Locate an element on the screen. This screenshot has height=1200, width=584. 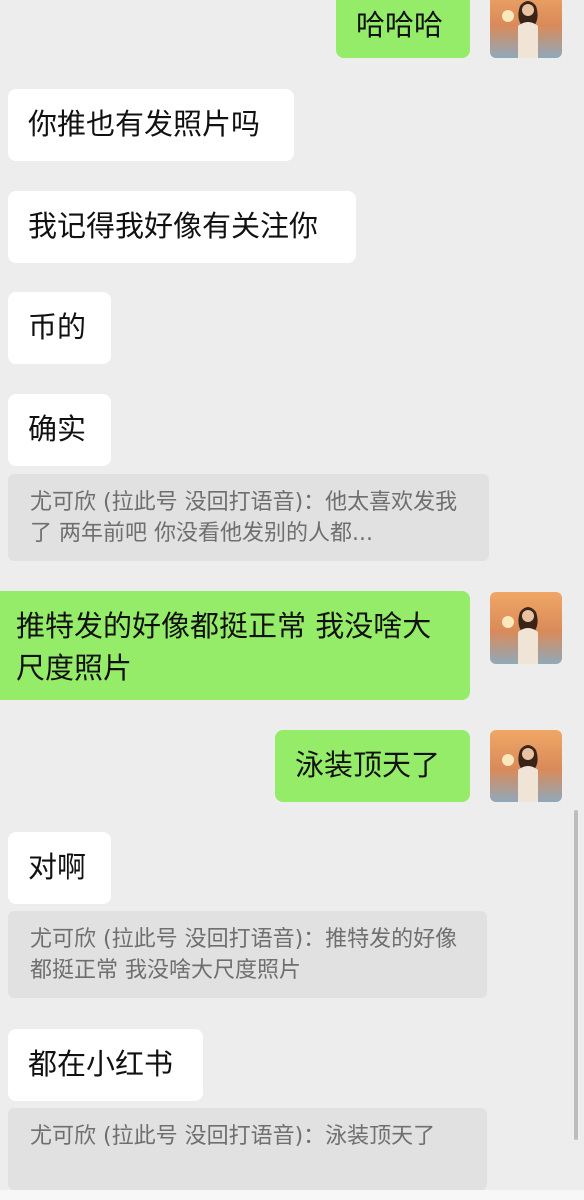
quoted-reply: 尤可欣 (拉此号 没回打语音)：推特发的好像都挺正常 我没啥大尺度照片 is located at coordinates (247, 954).